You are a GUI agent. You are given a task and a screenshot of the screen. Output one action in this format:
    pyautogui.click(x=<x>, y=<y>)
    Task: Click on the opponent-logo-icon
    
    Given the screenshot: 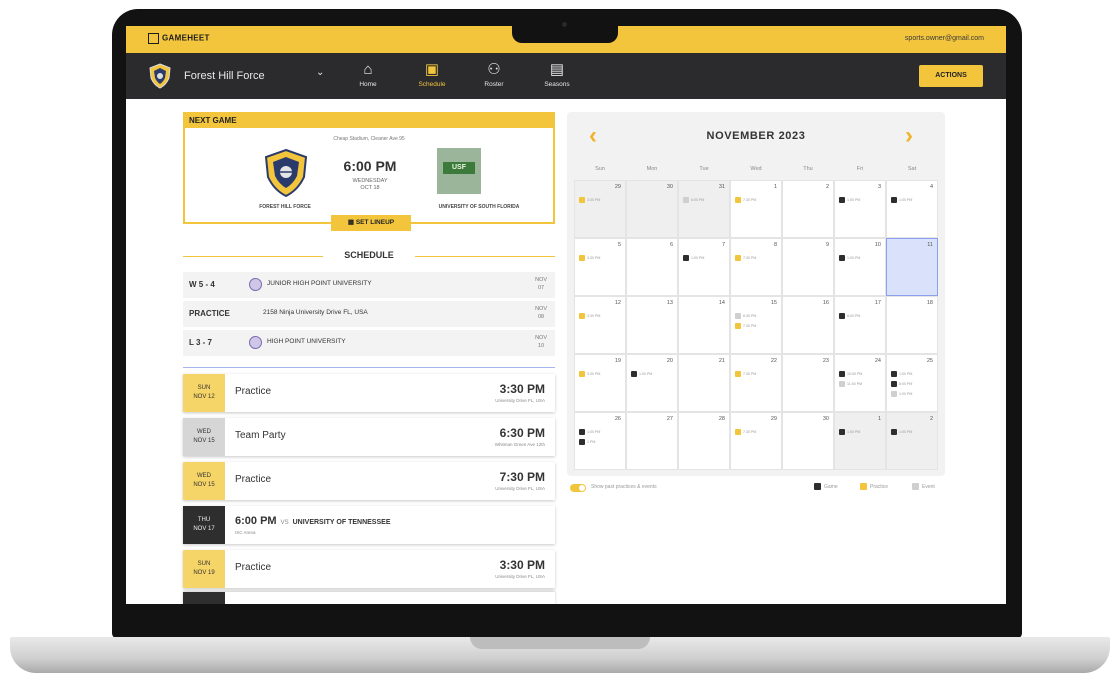 What is the action you would take?
    pyautogui.click(x=255, y=284)
    